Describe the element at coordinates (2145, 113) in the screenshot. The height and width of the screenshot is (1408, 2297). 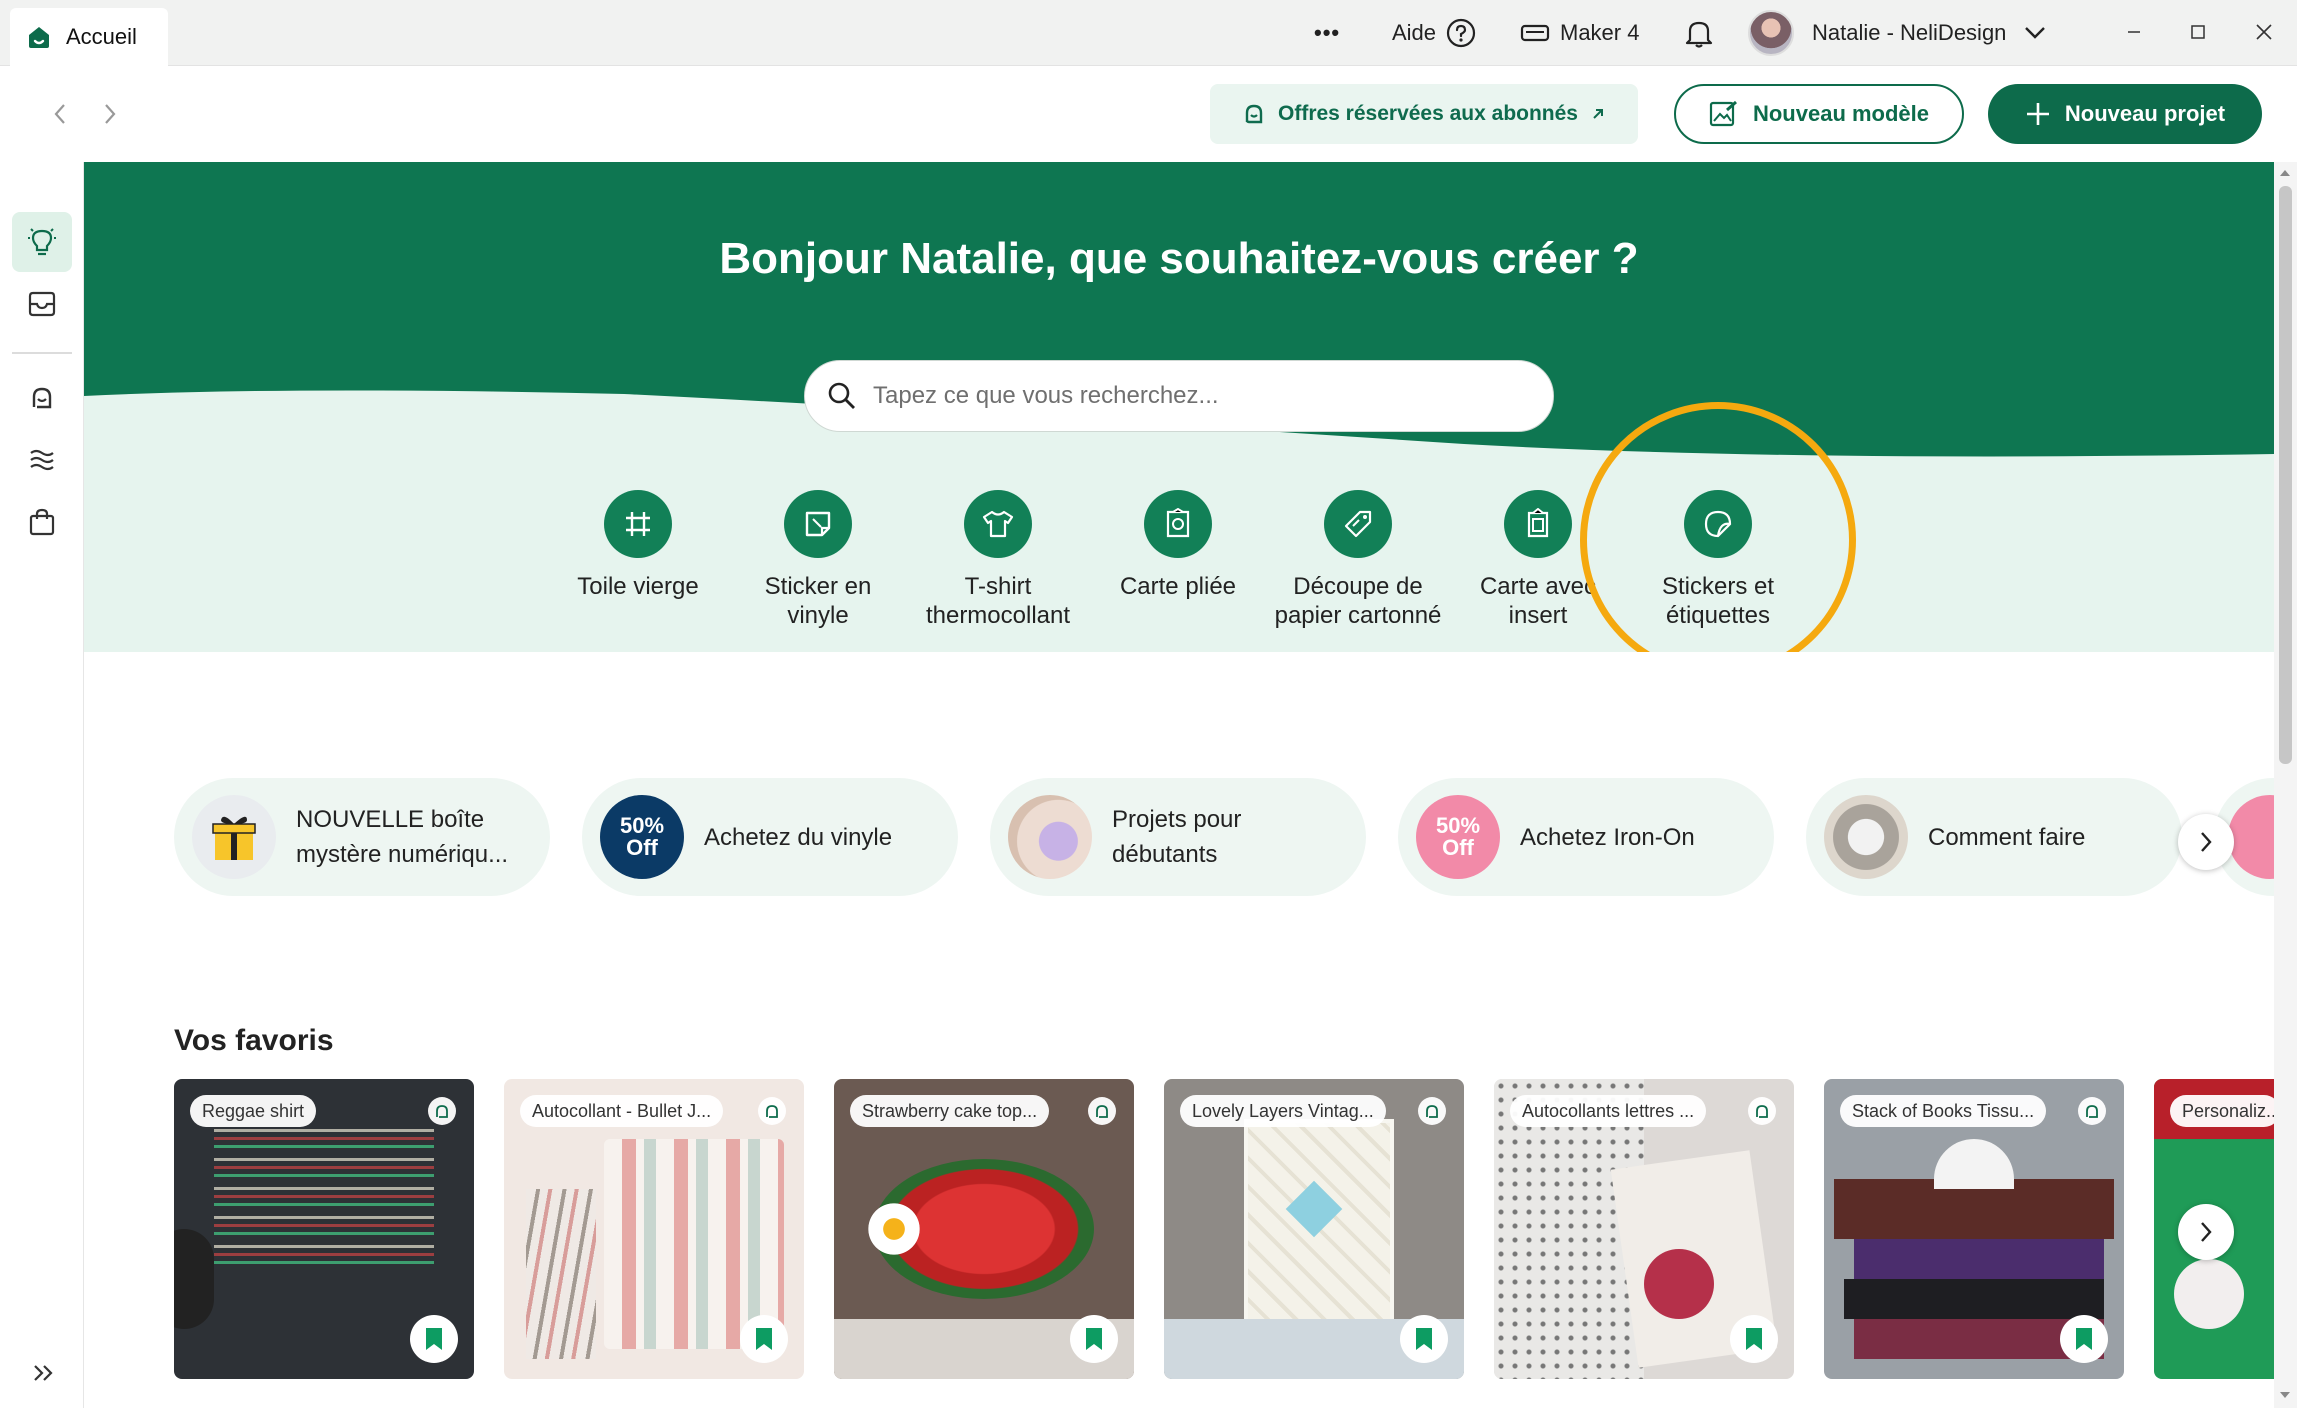
I see `new-project-label: Nouveau projet` at that location.